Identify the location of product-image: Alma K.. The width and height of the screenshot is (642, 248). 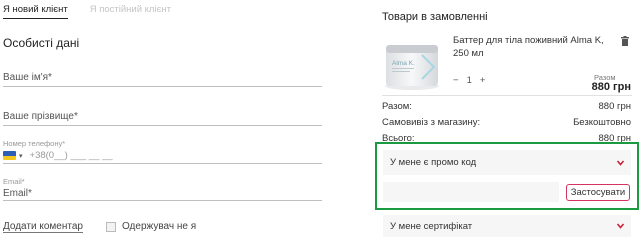
(412, 65).